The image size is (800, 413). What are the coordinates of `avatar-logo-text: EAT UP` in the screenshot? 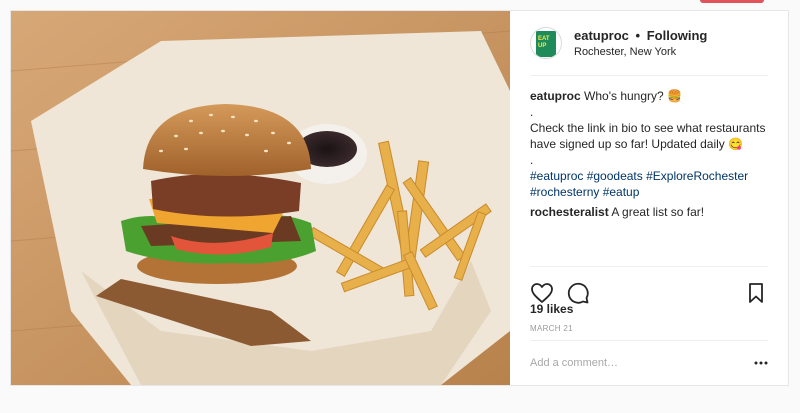 It's located at (544, 42).